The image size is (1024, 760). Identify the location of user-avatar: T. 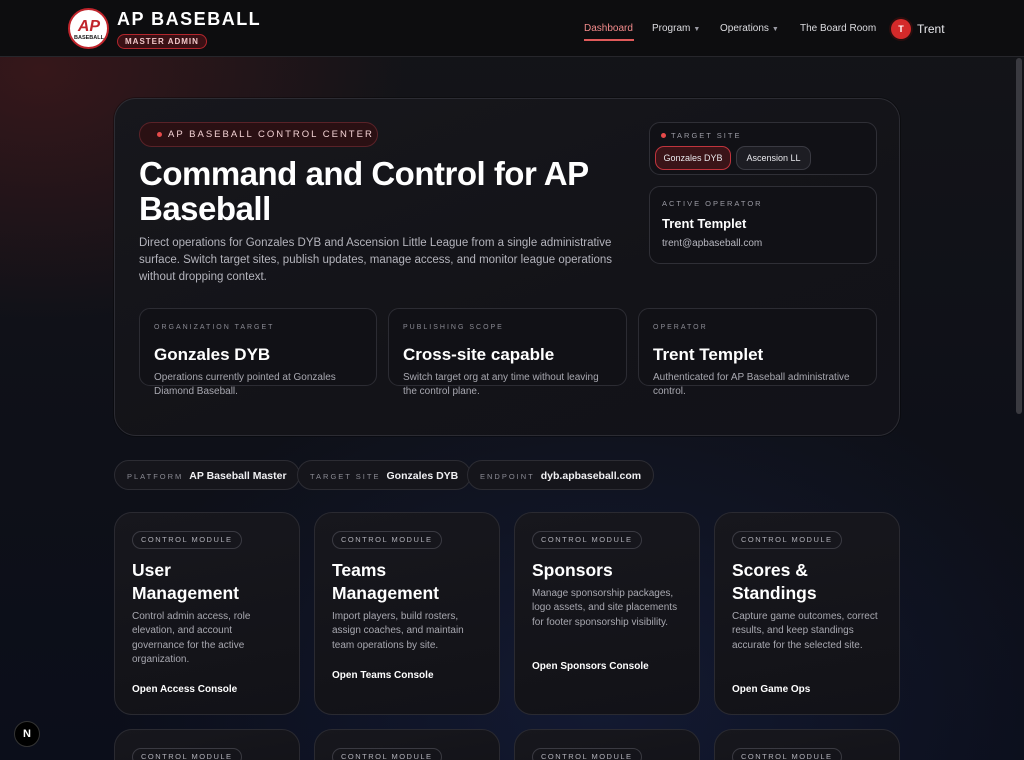
(901, 29).